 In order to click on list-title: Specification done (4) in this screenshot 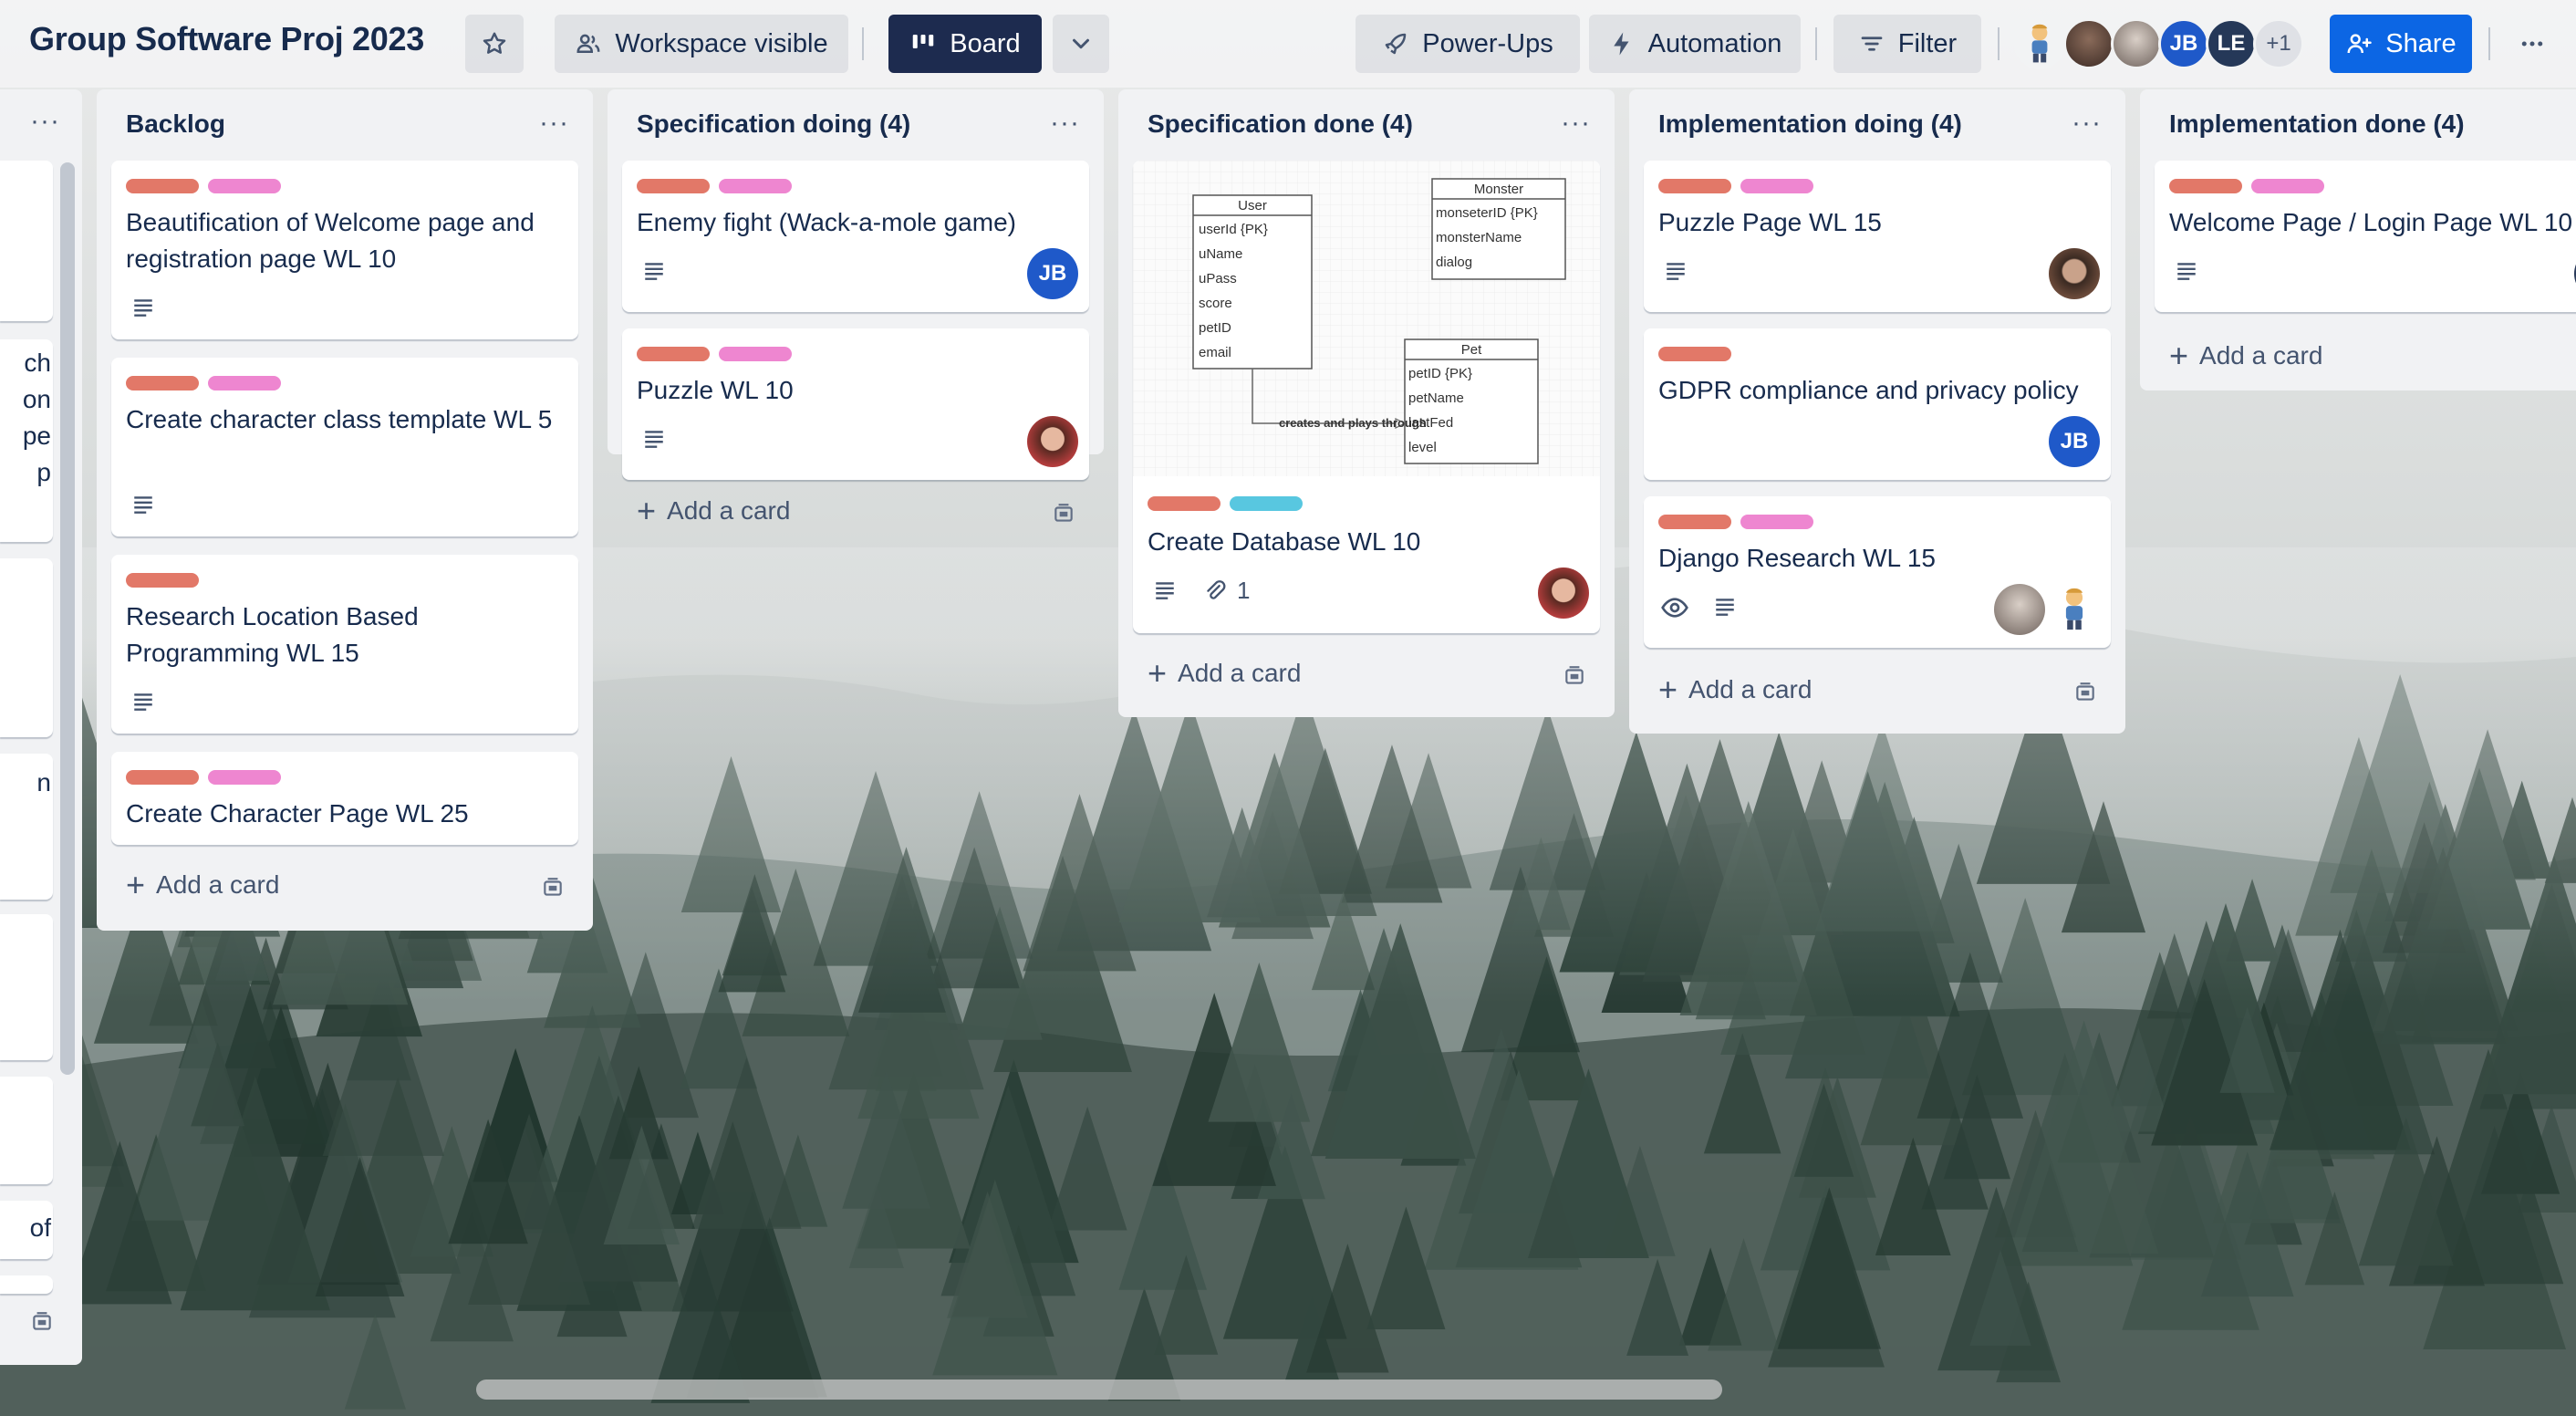, I will do `click(1280, 124)`.